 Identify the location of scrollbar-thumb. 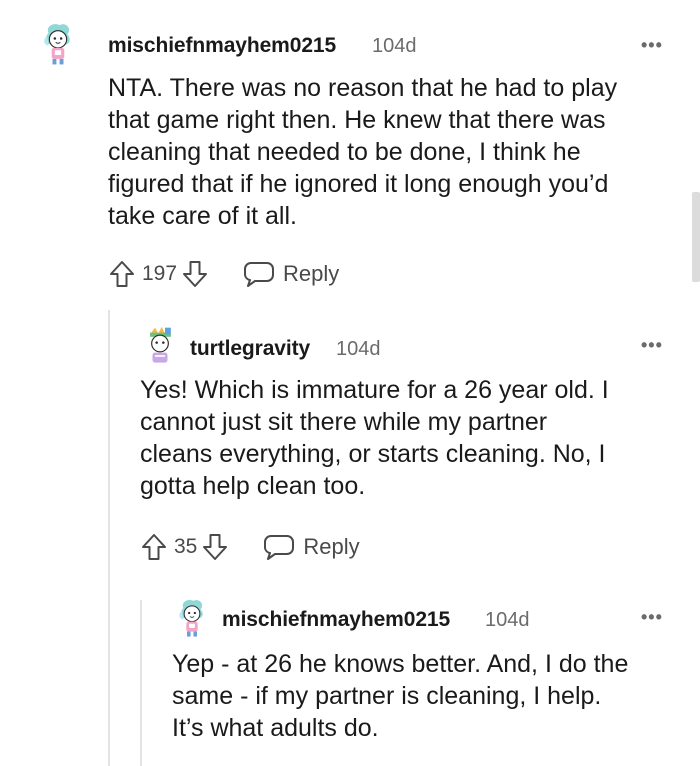
(696, 237).